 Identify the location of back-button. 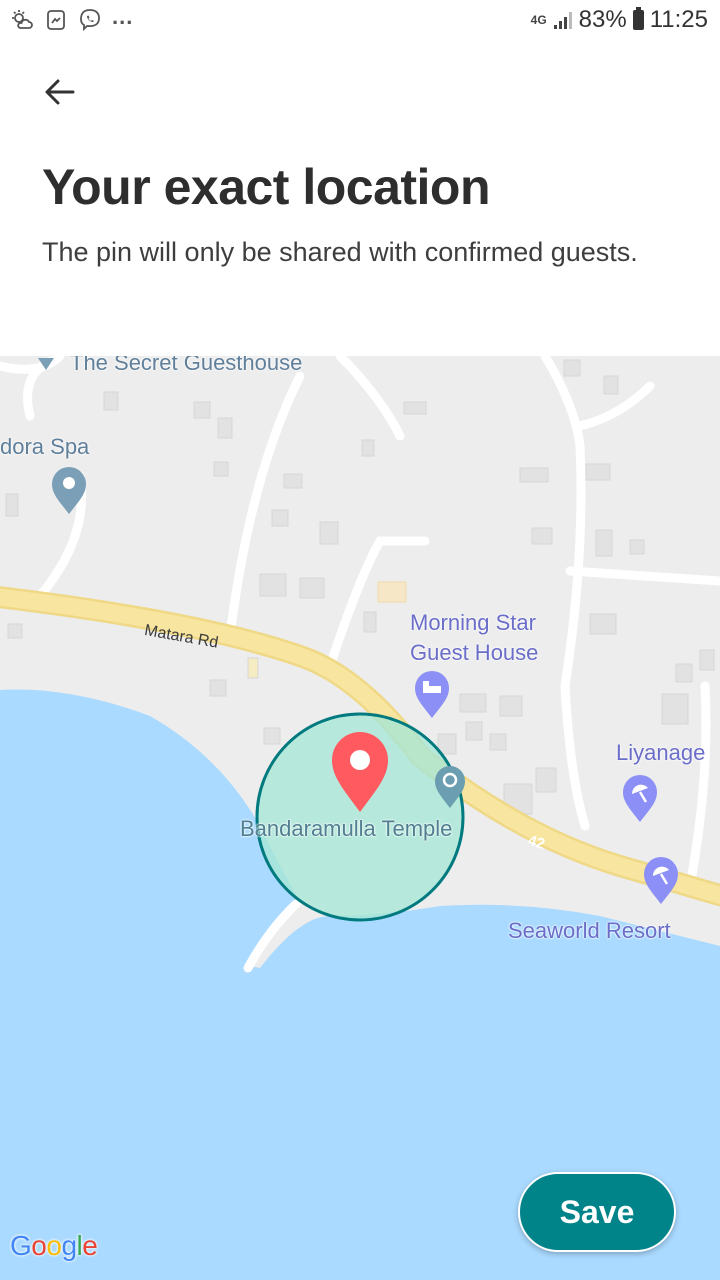
(60, 92).